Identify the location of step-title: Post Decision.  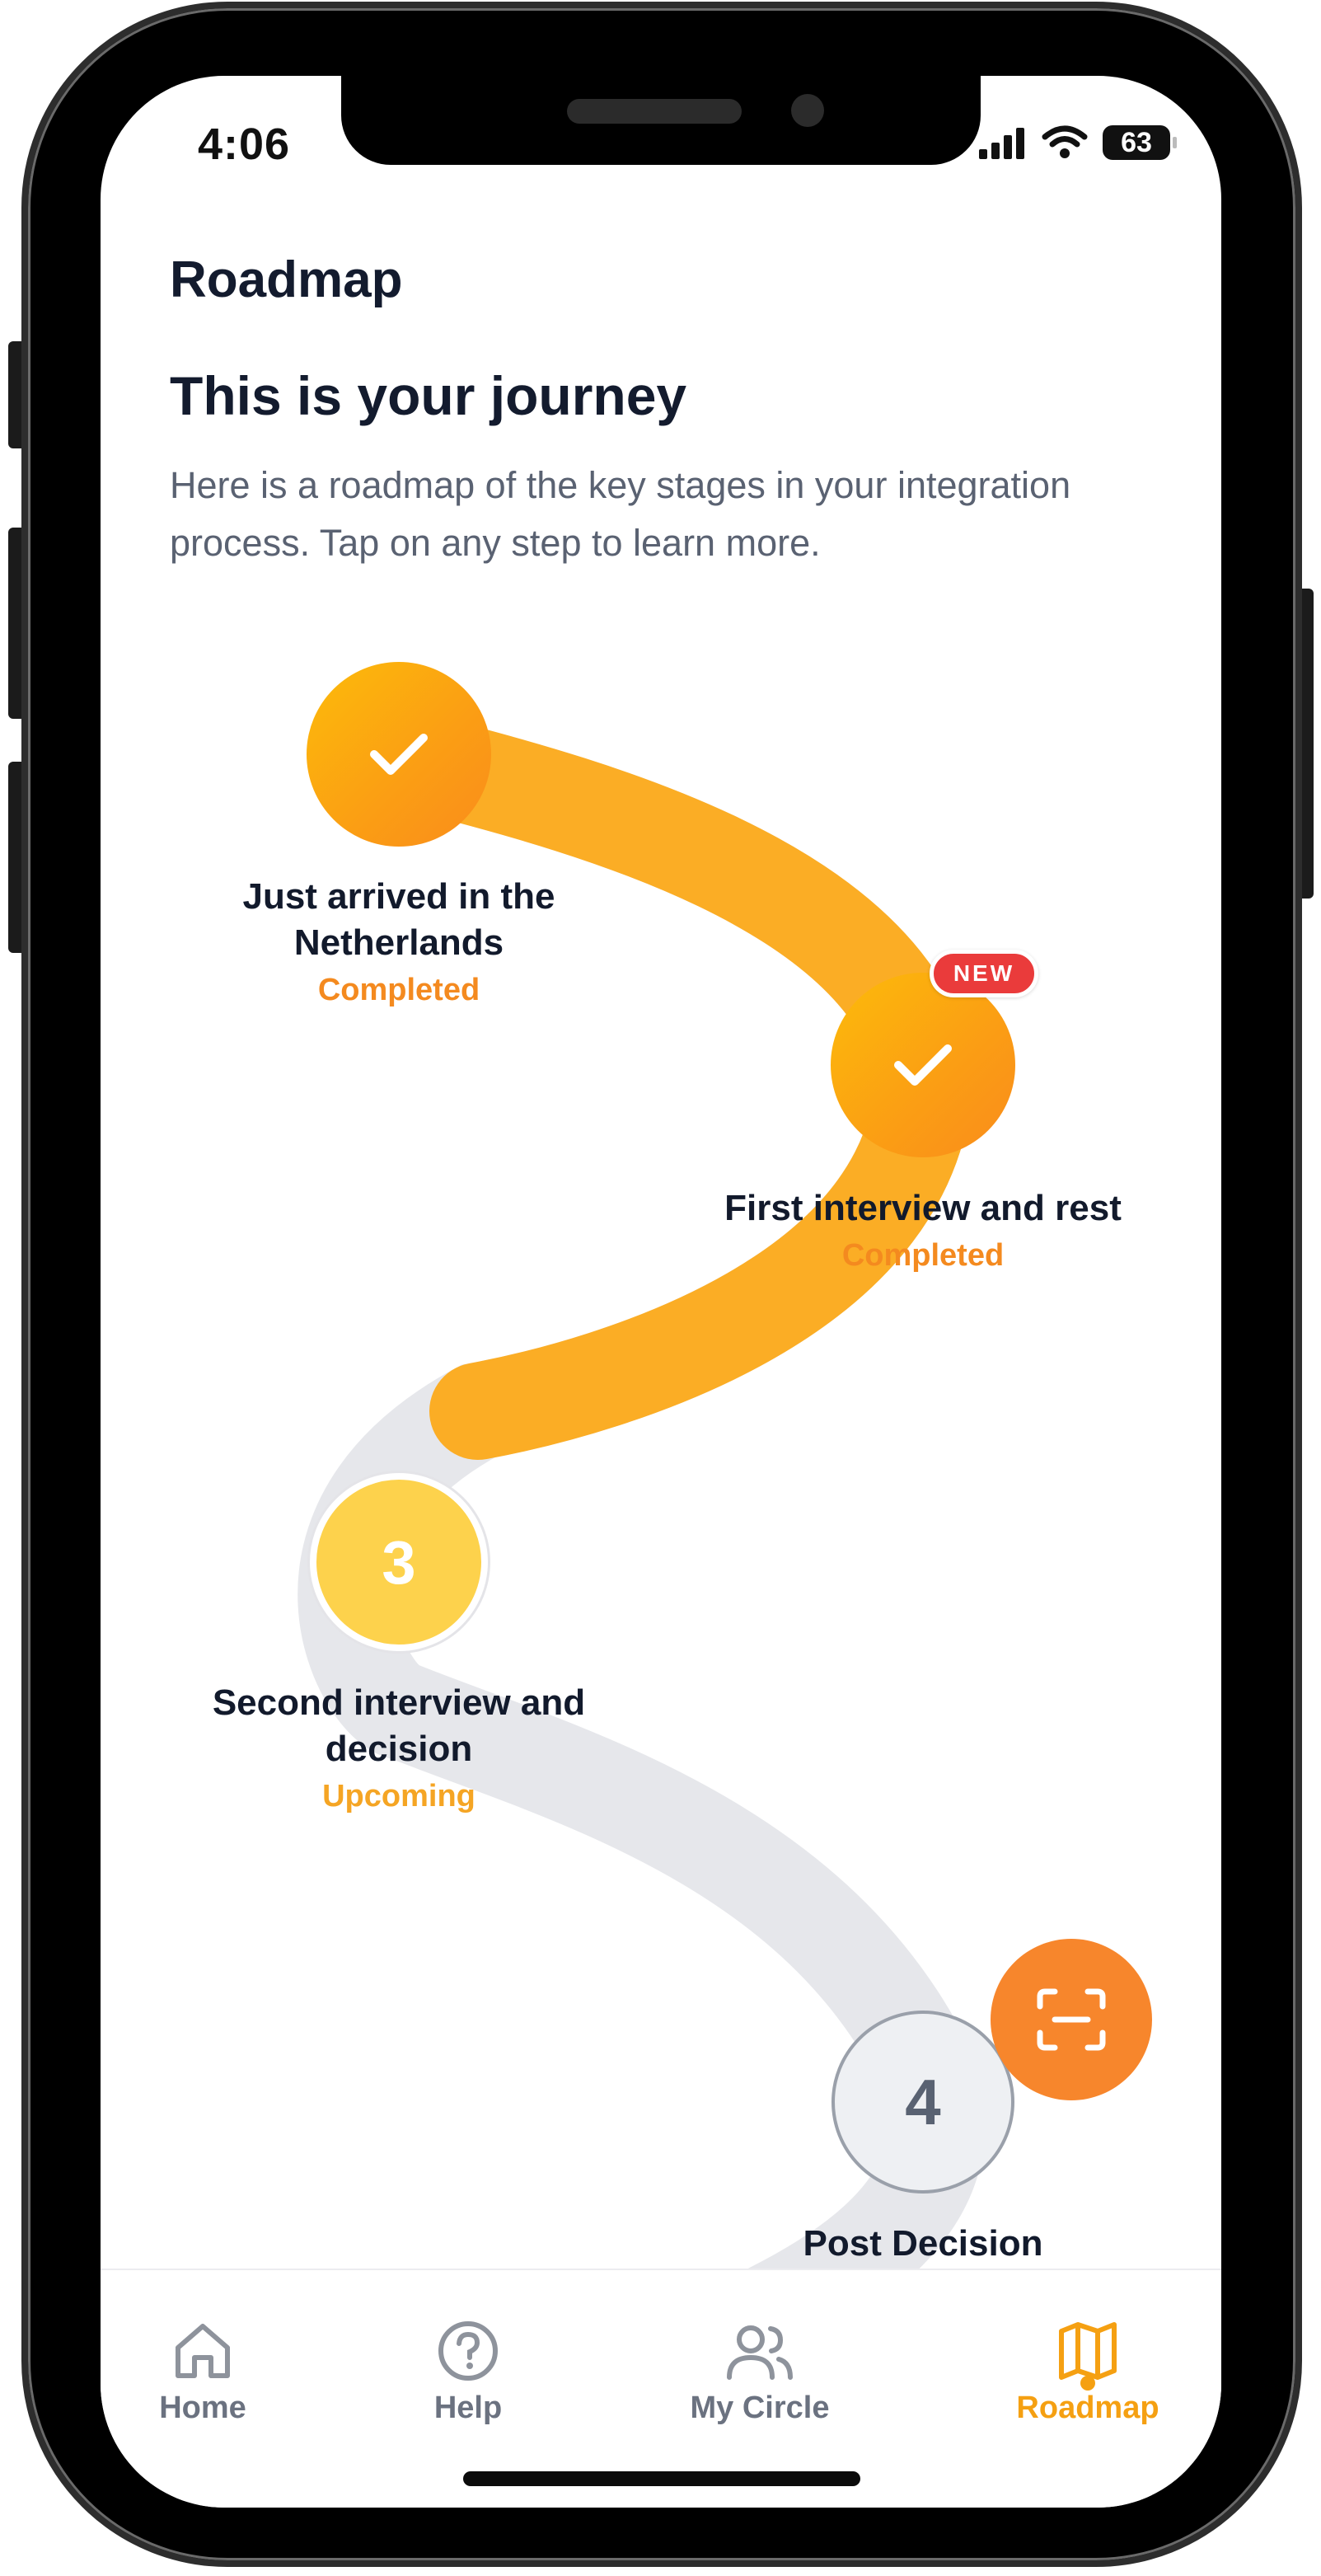
(923, 2243).